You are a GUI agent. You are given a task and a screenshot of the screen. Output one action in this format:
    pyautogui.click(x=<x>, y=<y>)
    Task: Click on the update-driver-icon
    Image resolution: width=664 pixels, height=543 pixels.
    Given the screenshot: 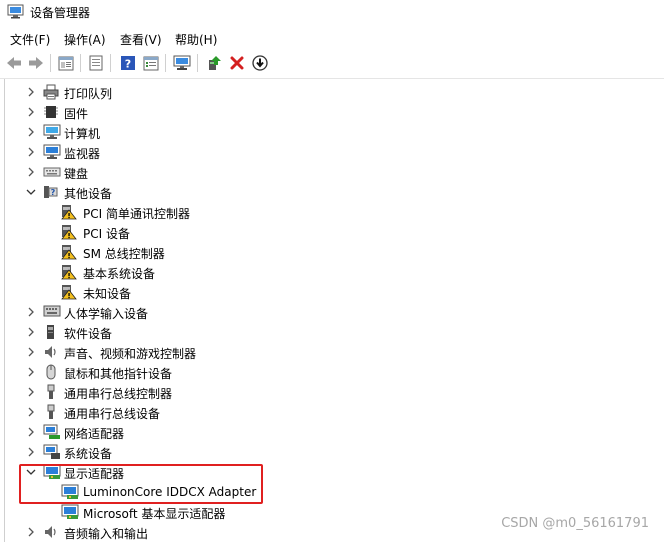 What is the action you would take?
    pyautogui.click(x=214, y=63)
    